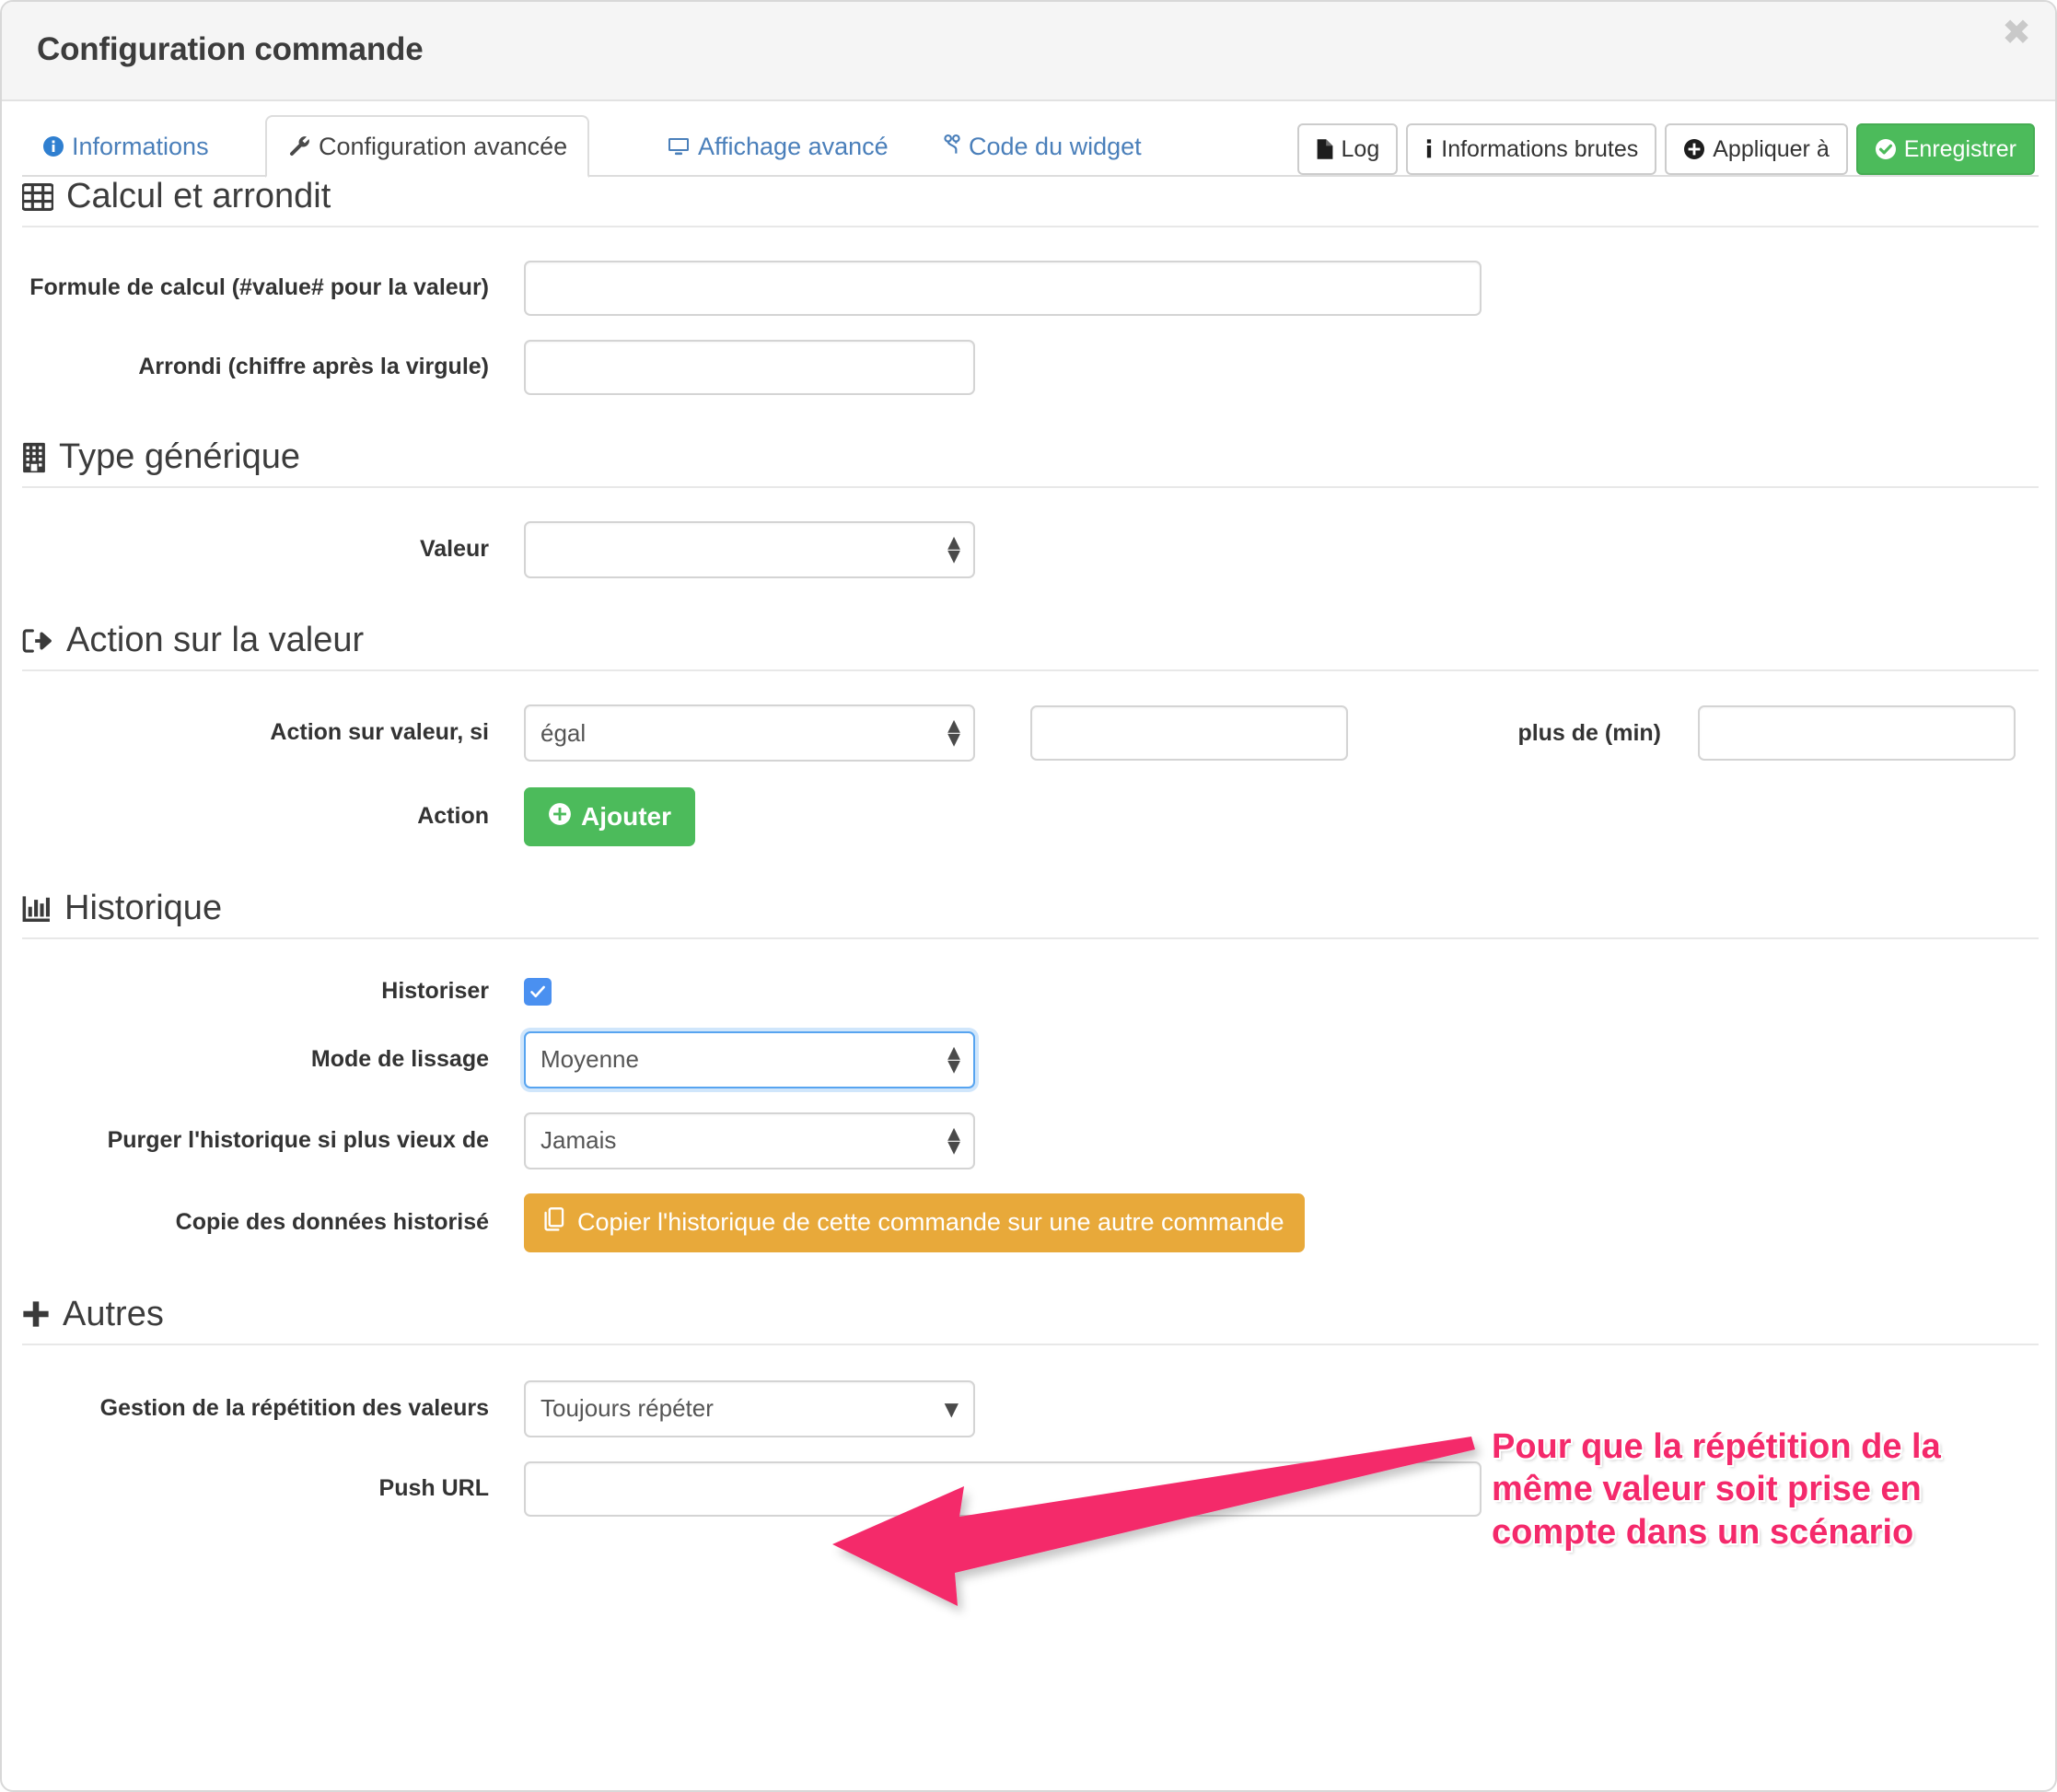  I want to click on condition-value-input, so click(1189, 733).